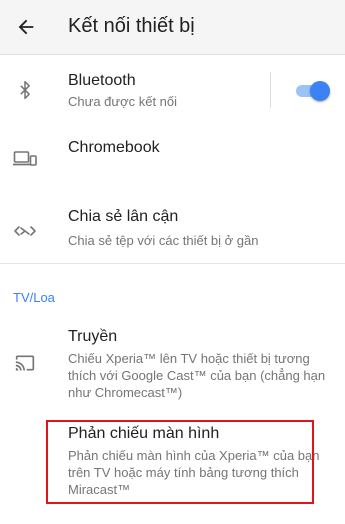  What do you see at coordinates (163, 240) in the screenshot?
I see `nearby-share-subtitle: Chia sẻ tệp với các thiết bị ở gần` at bounding box center [163, 240].